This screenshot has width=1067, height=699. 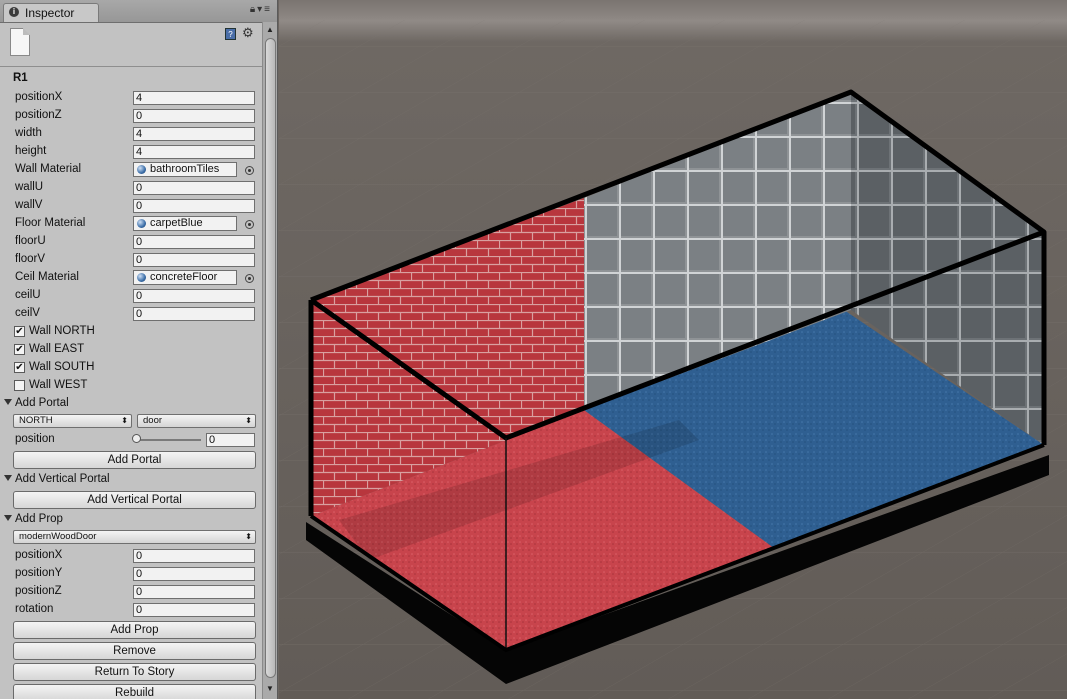 What do you see at coordinates (62, 331) in the screenshot?
I see `wall-north-label: Wall NORTH` at bounding box center [62, 331].